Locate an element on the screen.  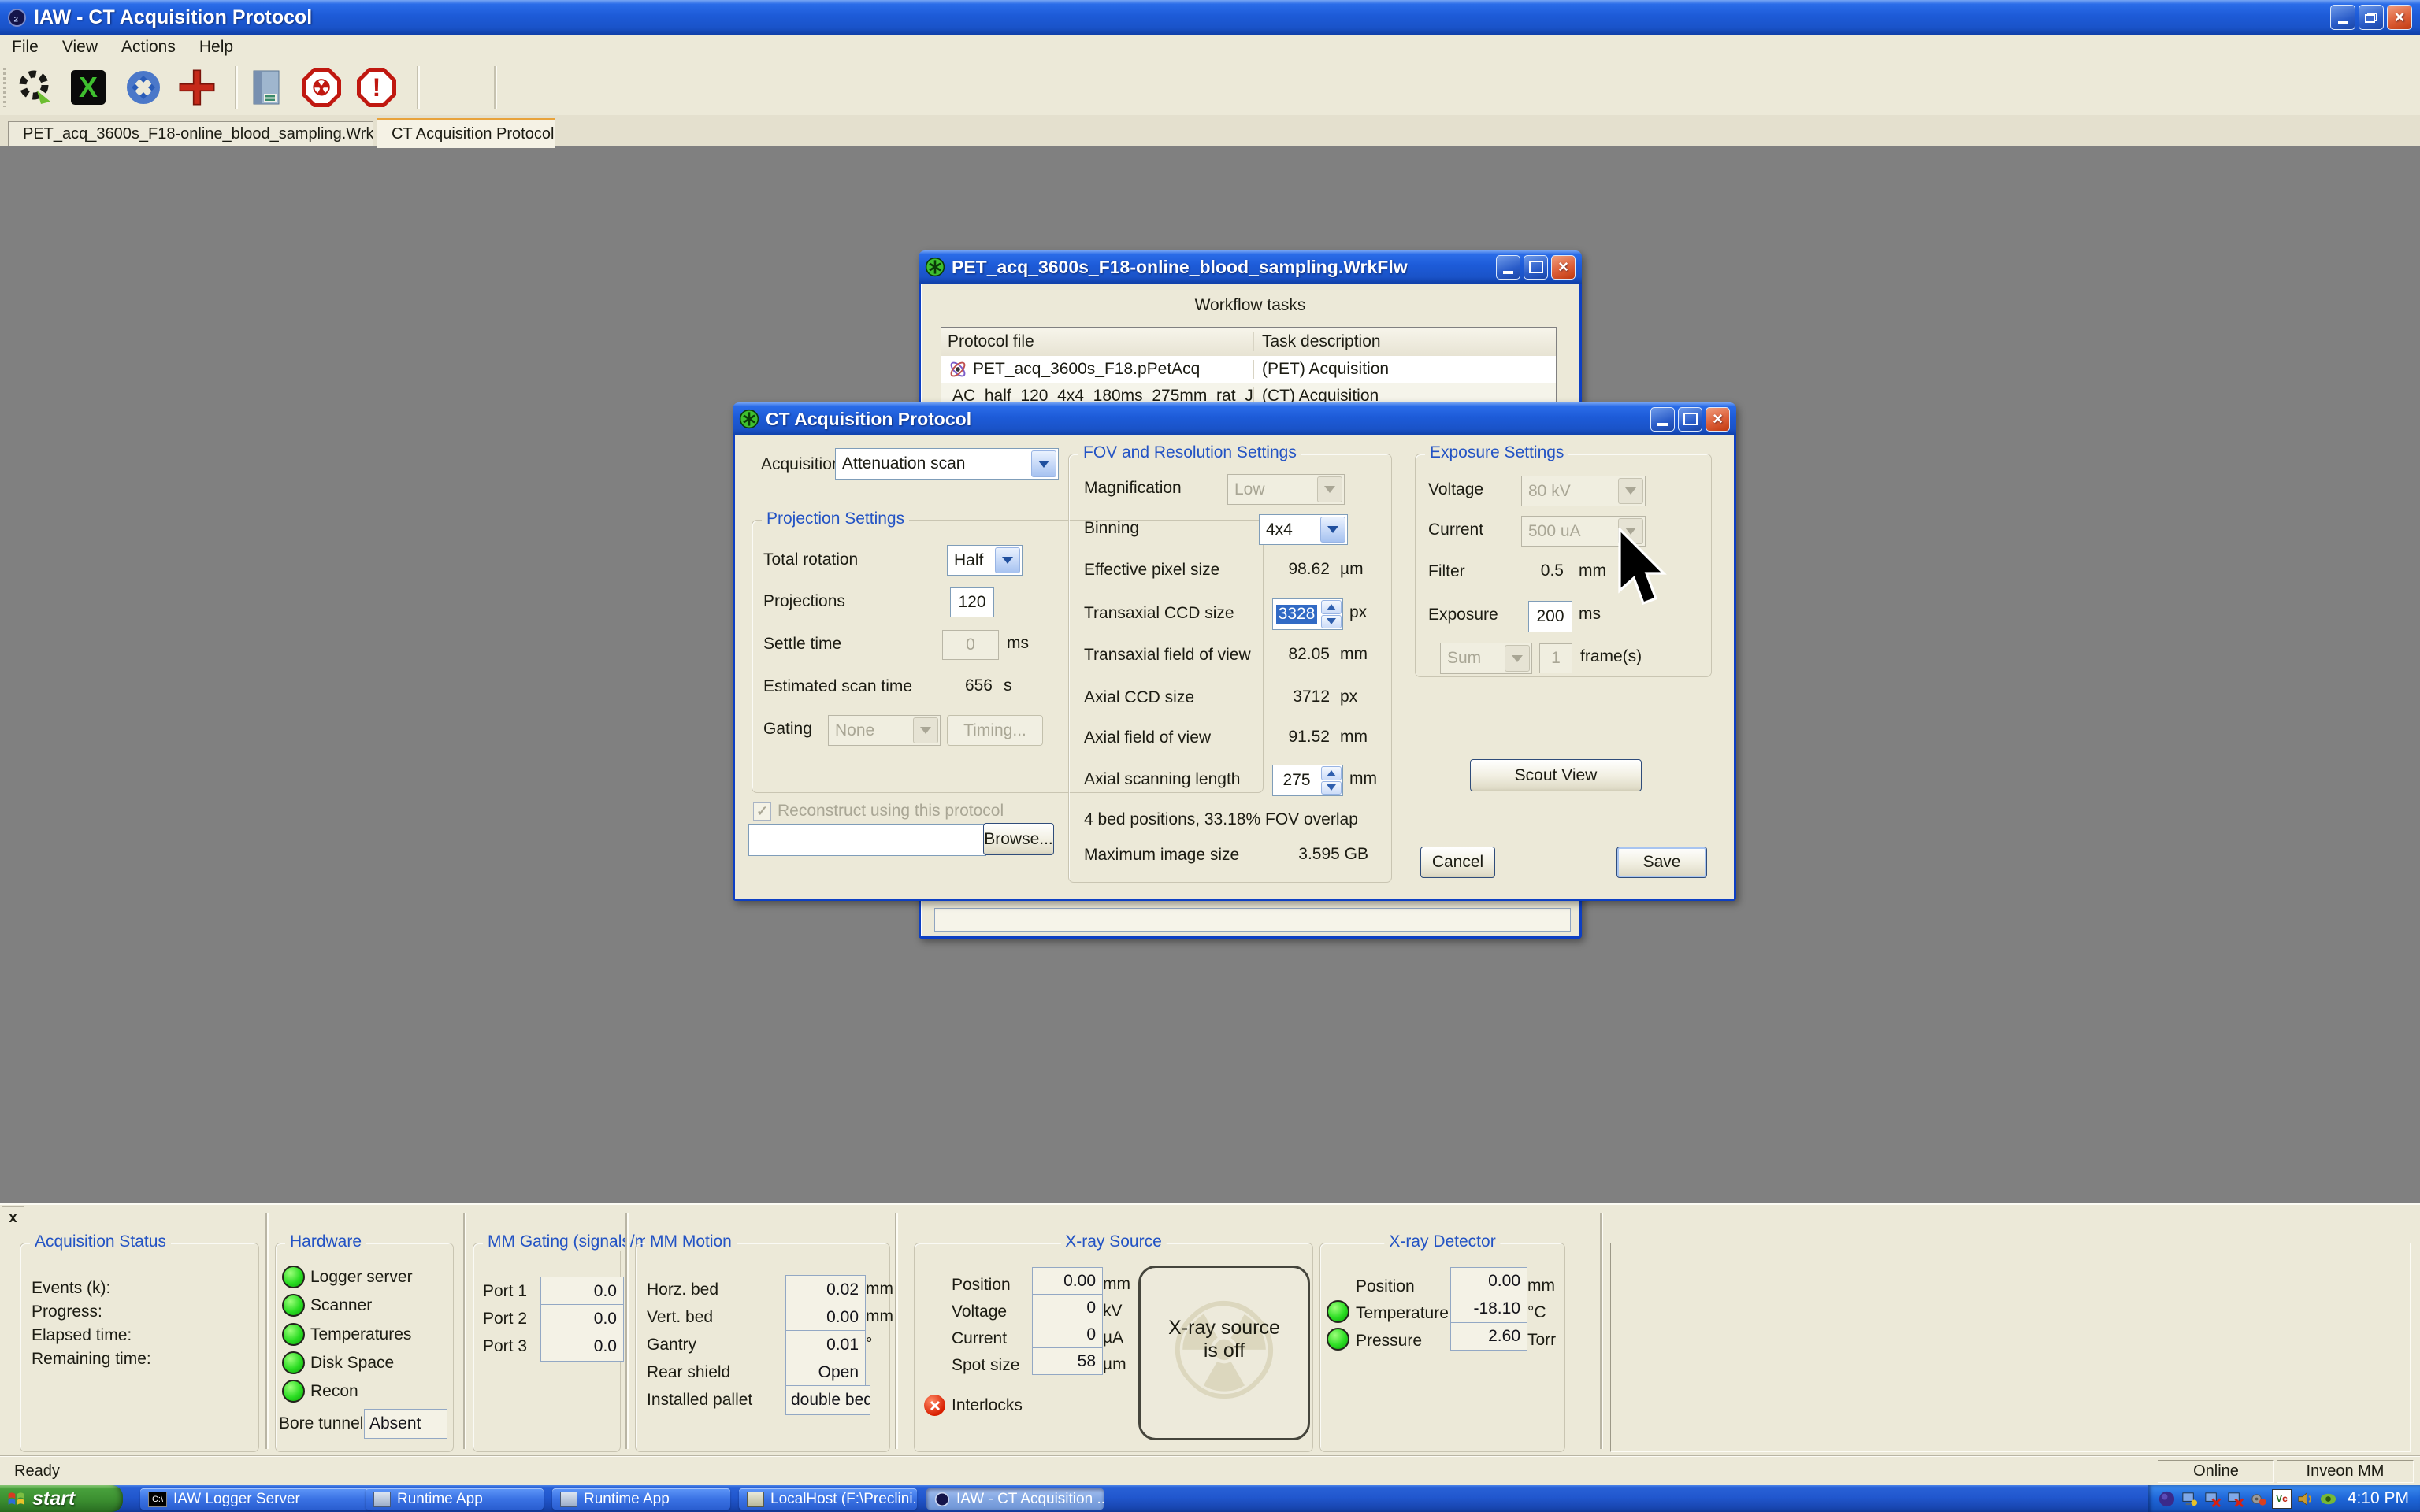
total-rotation-select: Half is located at coordinates (985, 560).